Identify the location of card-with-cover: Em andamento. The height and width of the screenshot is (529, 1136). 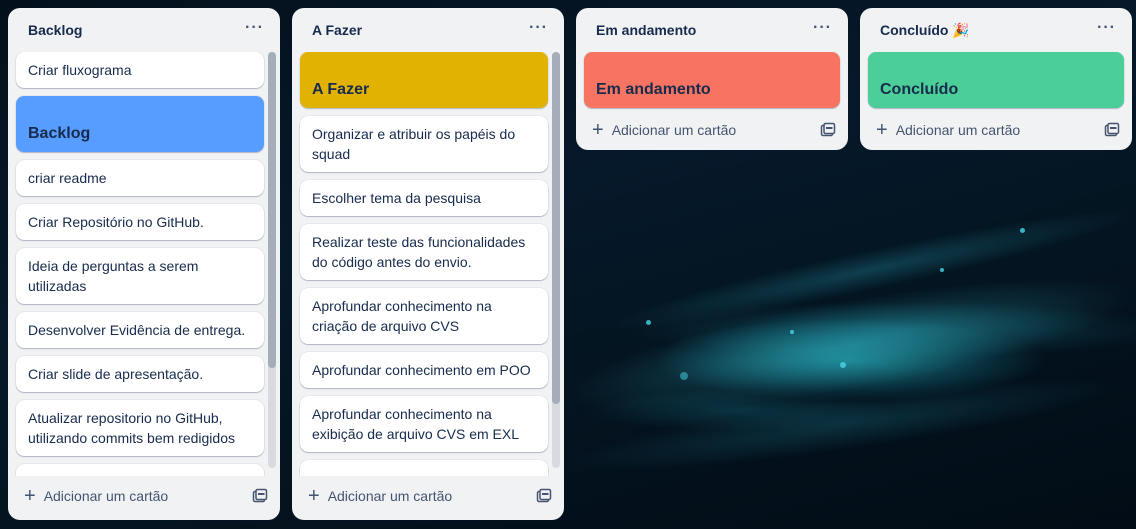
(712, 80).